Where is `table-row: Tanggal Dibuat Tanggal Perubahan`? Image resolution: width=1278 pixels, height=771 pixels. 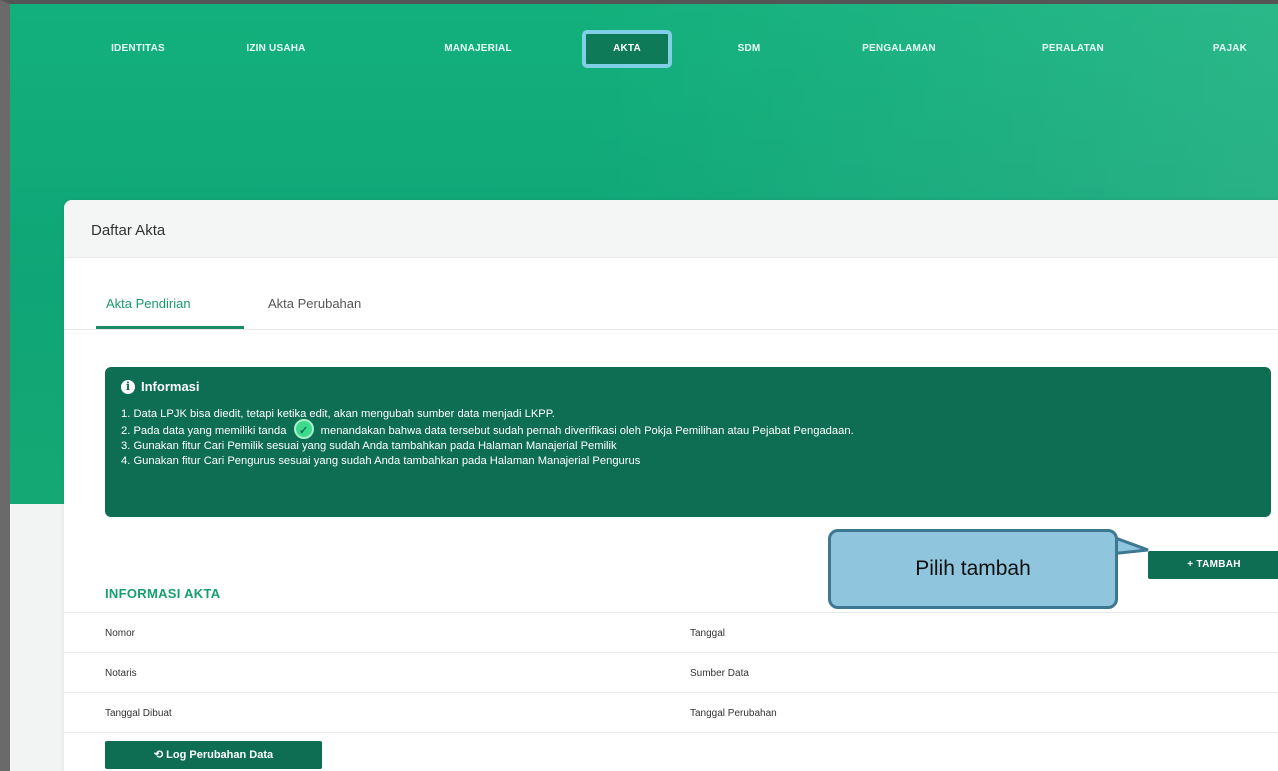 table-row: Tanggal Dibuat Tanggal Perubahan is located at coordinates (671, 712).